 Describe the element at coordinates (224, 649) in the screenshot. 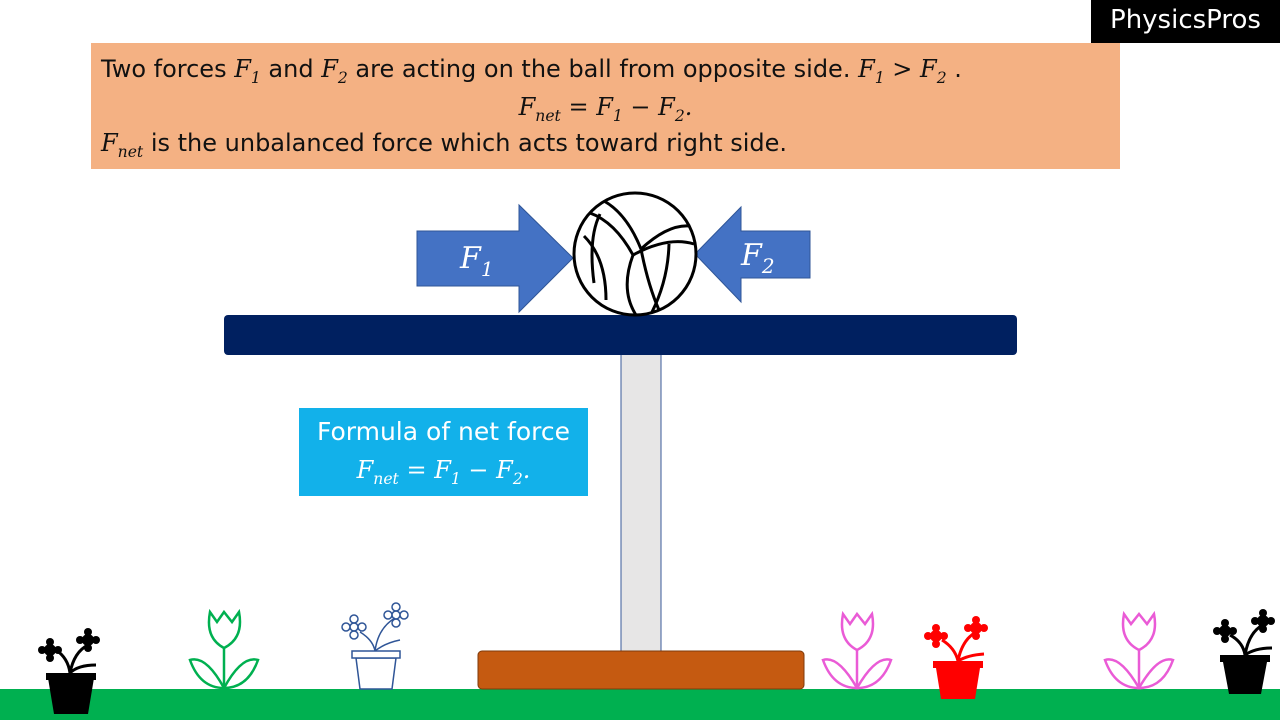

I see `green-tulip-icon` at that location.